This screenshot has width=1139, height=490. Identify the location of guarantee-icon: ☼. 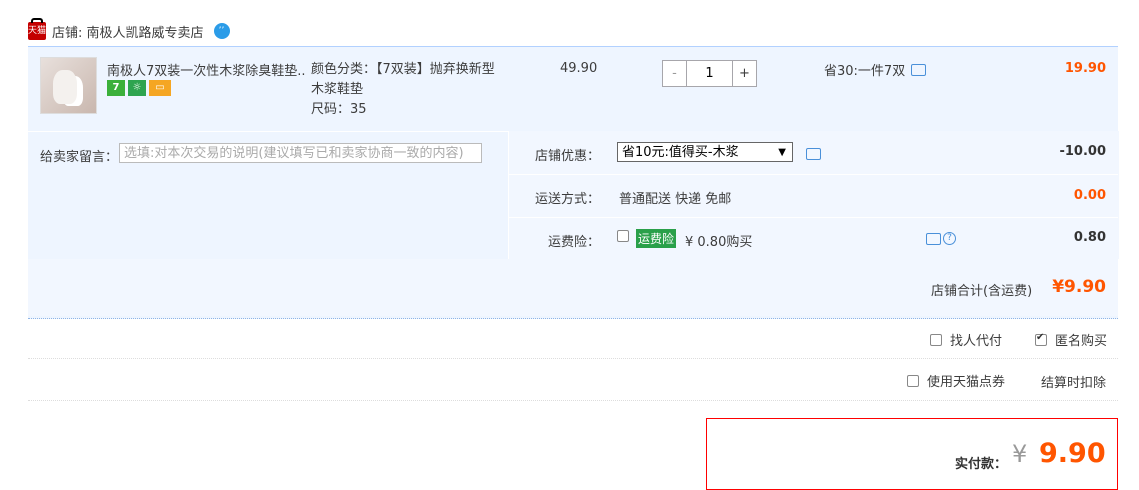
(137, 88).